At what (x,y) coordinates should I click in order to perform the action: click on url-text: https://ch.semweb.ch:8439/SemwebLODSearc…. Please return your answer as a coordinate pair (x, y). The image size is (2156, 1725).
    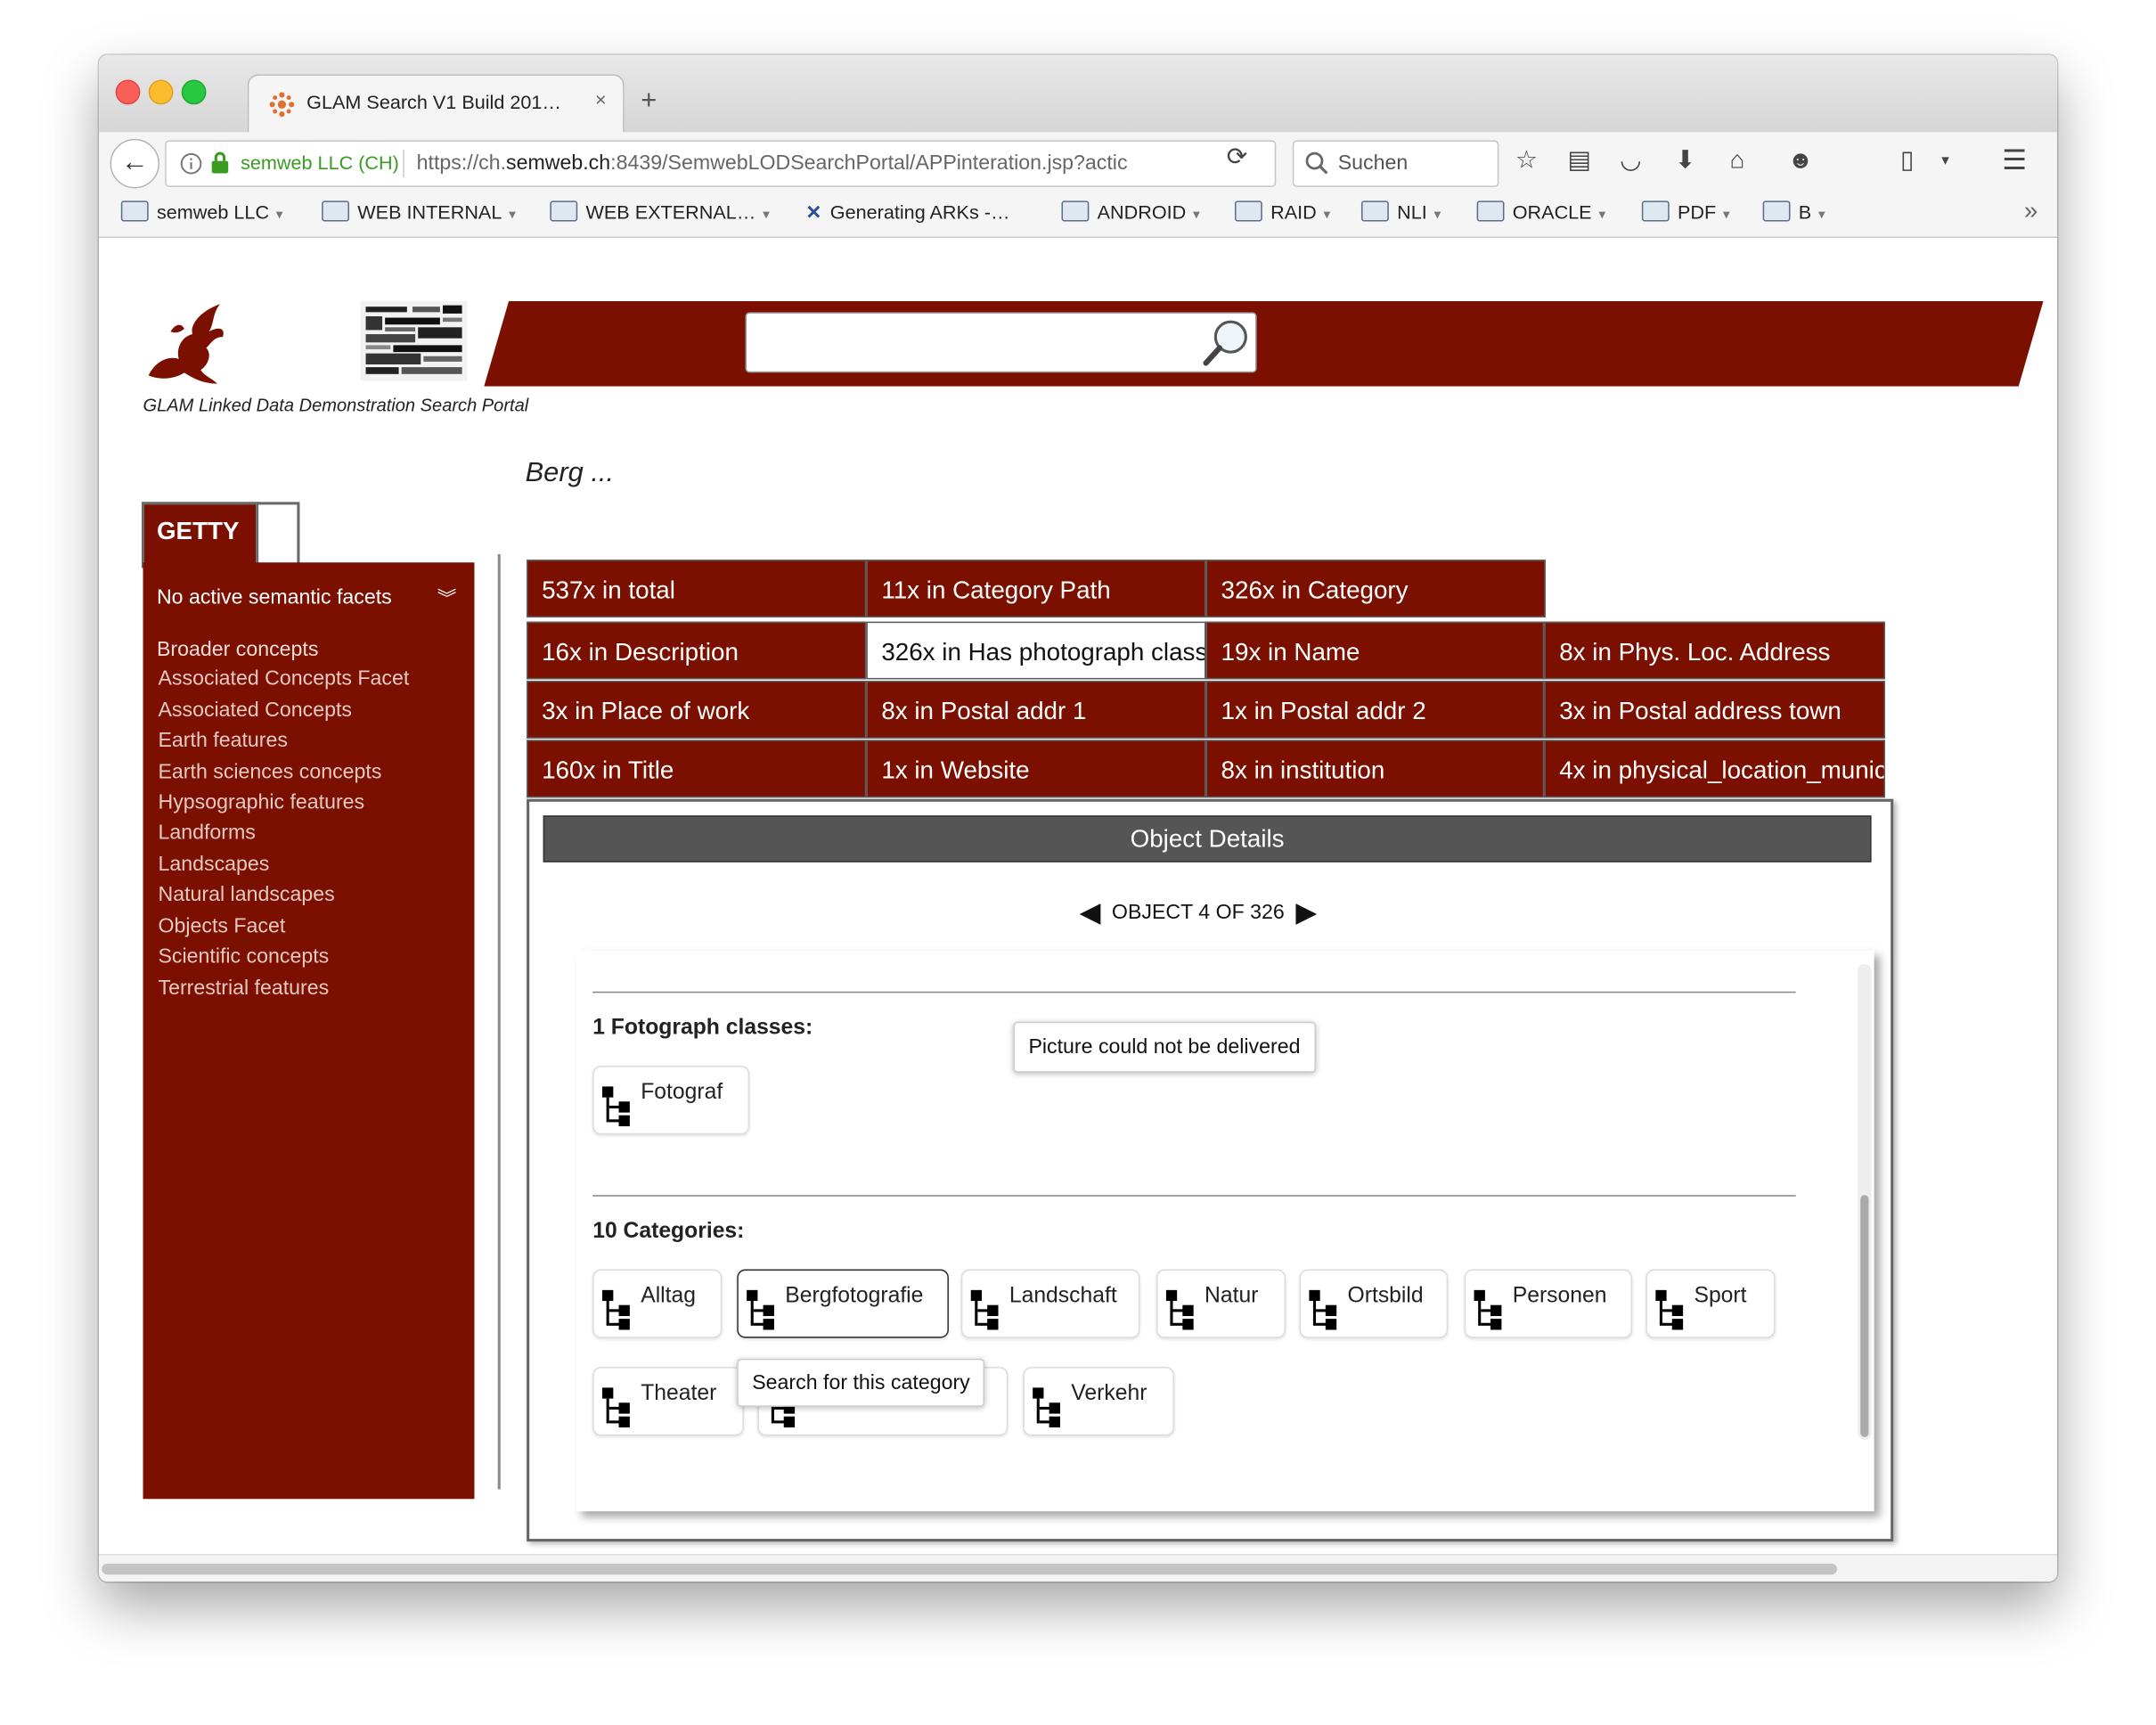
    Looking at the image, I should click on (795, 163).